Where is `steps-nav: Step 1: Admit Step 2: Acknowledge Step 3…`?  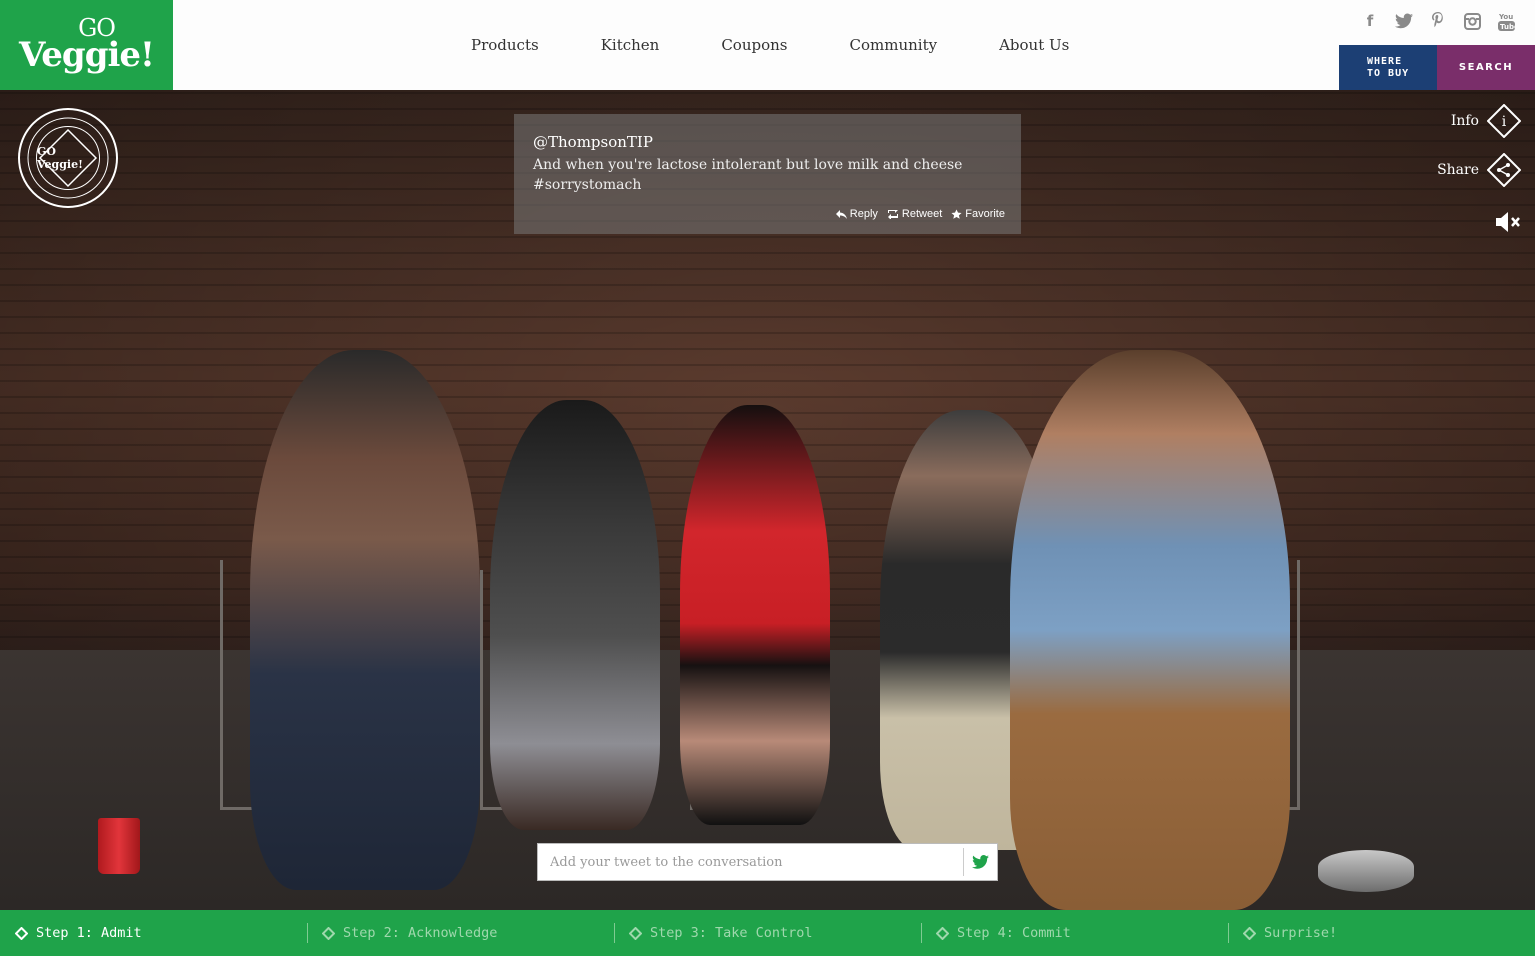
steps-nav: Step 1: Admit Step 2: Acknowledge Step 3… is located at coordinates (767, 933).